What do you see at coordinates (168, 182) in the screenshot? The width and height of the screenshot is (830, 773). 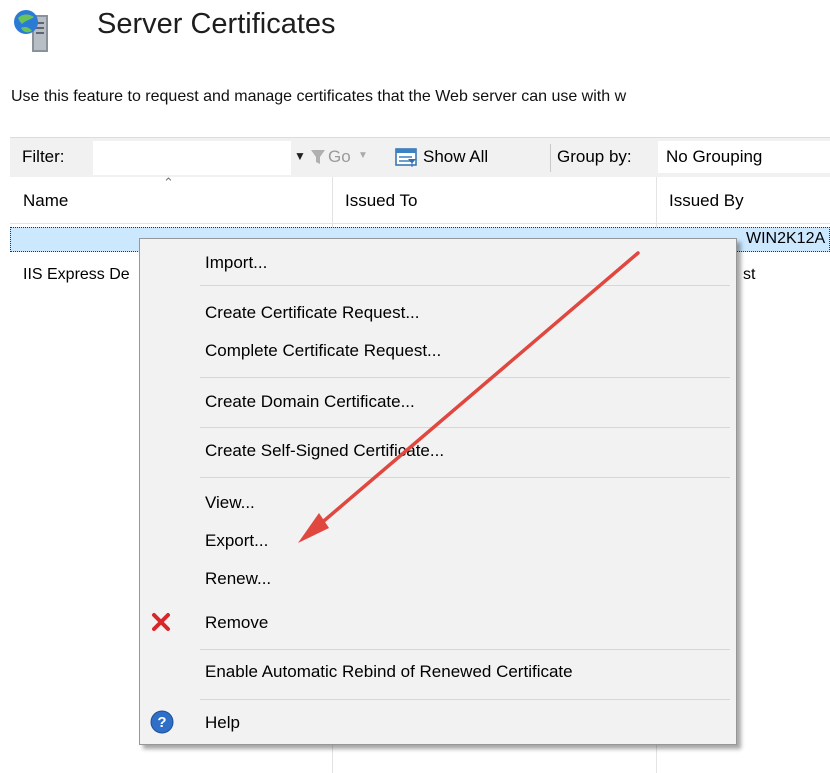 I see `sort-ascending-icon: ⌃` at bounding box center [168, 182].